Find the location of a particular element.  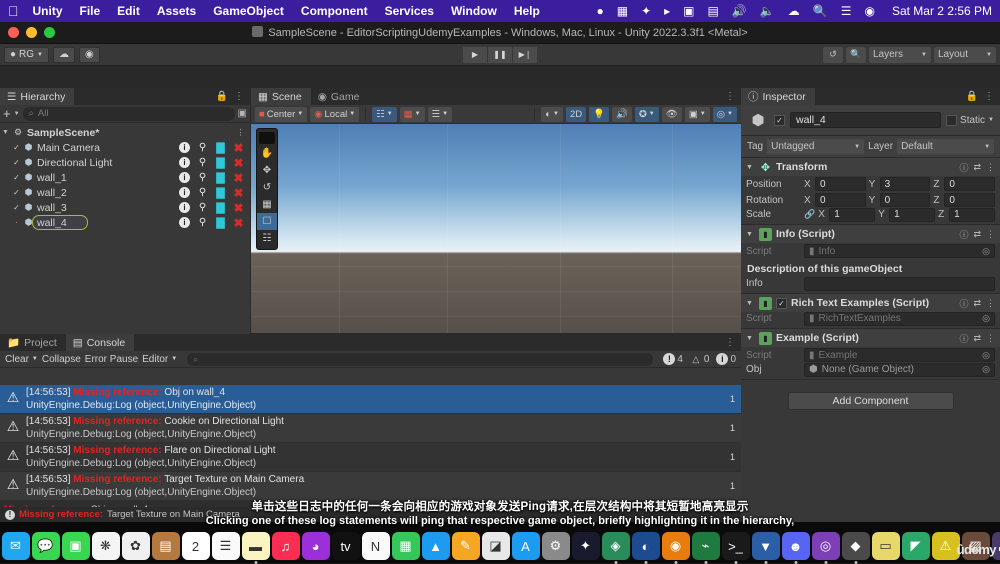

editor-dropdown: Editor ▼ is located at coordinates (159, 359).